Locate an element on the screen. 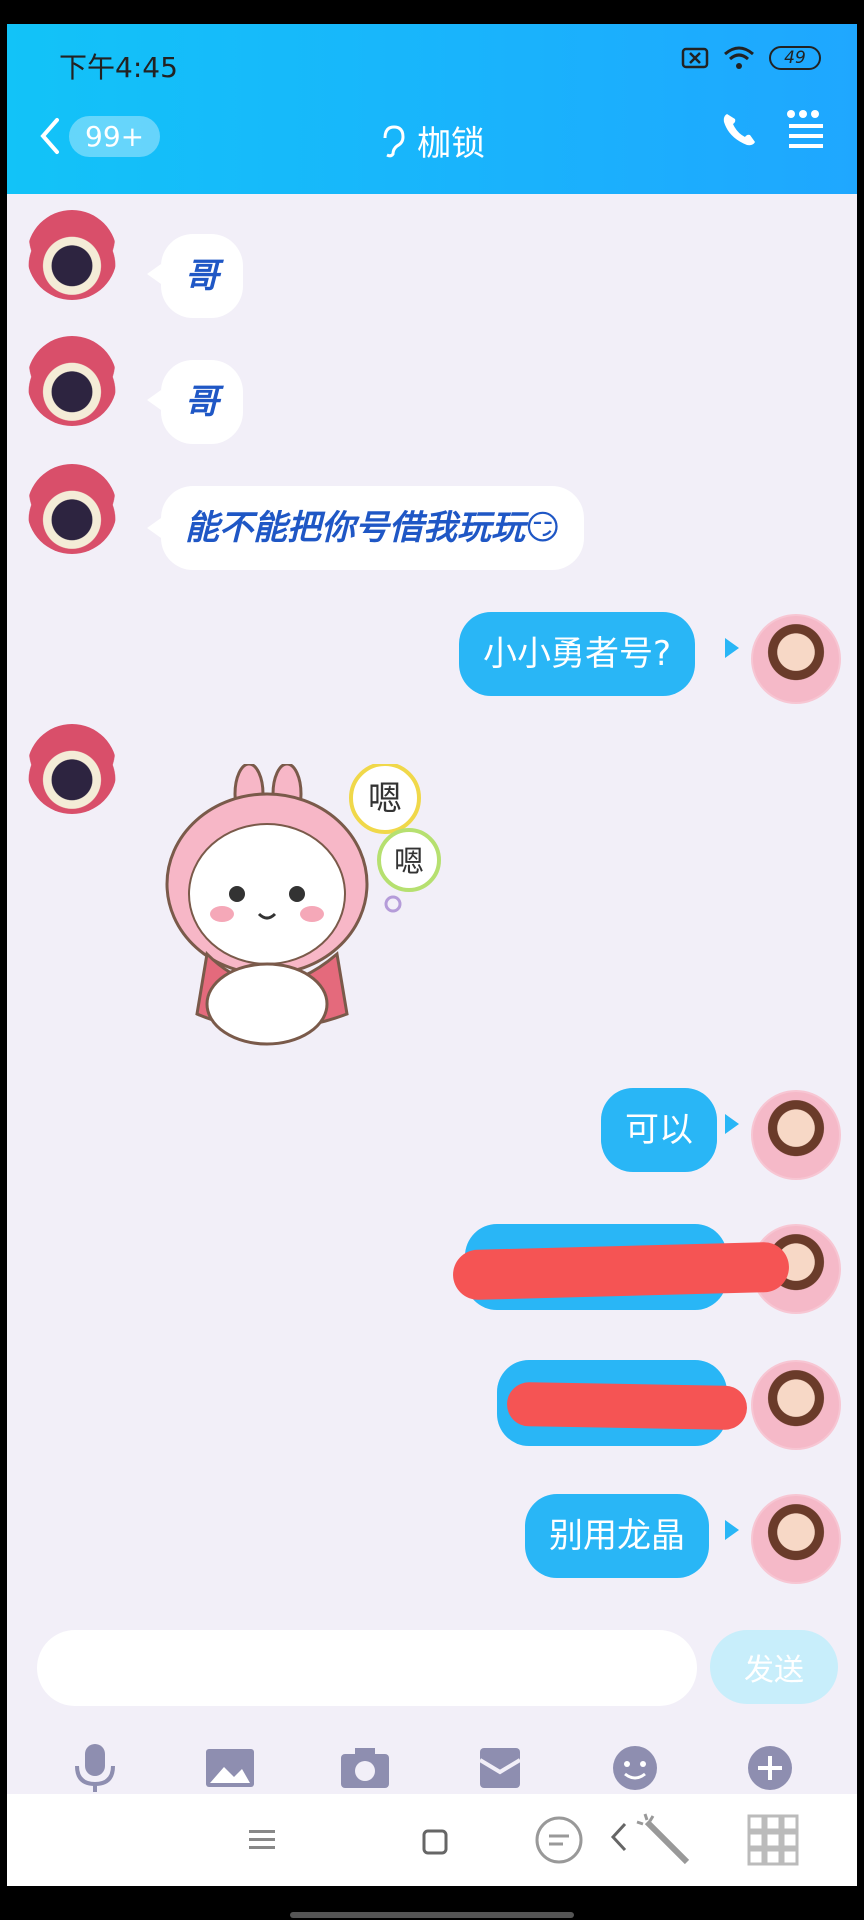 This screenshot has height=1920, width=864. magic-wand-icon is located at coordinates (665, 1840).